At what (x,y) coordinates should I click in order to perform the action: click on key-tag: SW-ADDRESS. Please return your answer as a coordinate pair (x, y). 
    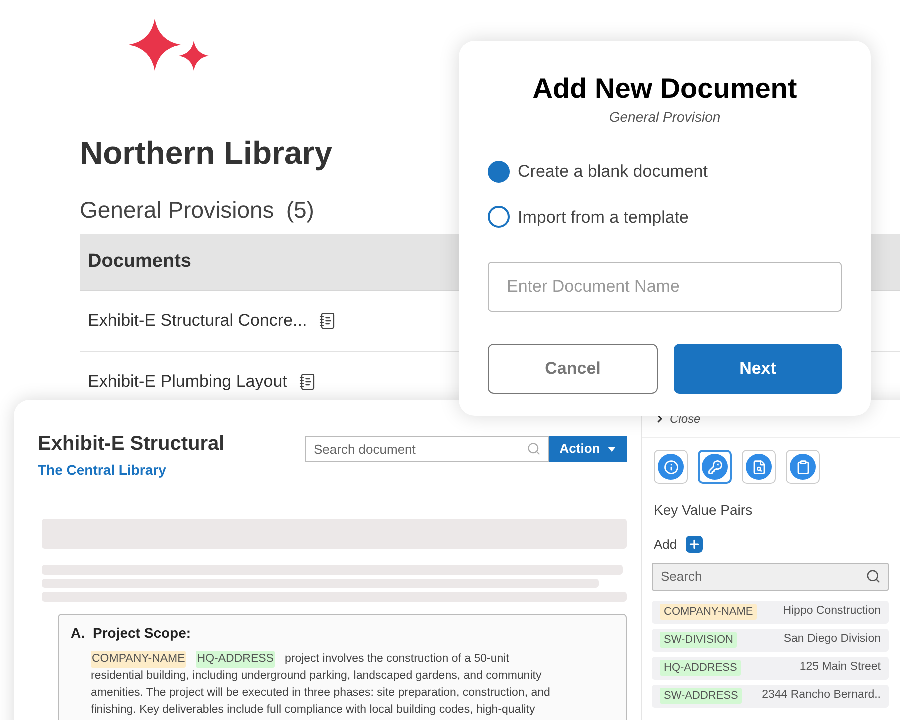
    Looking at the image, I should click on (701, 696).